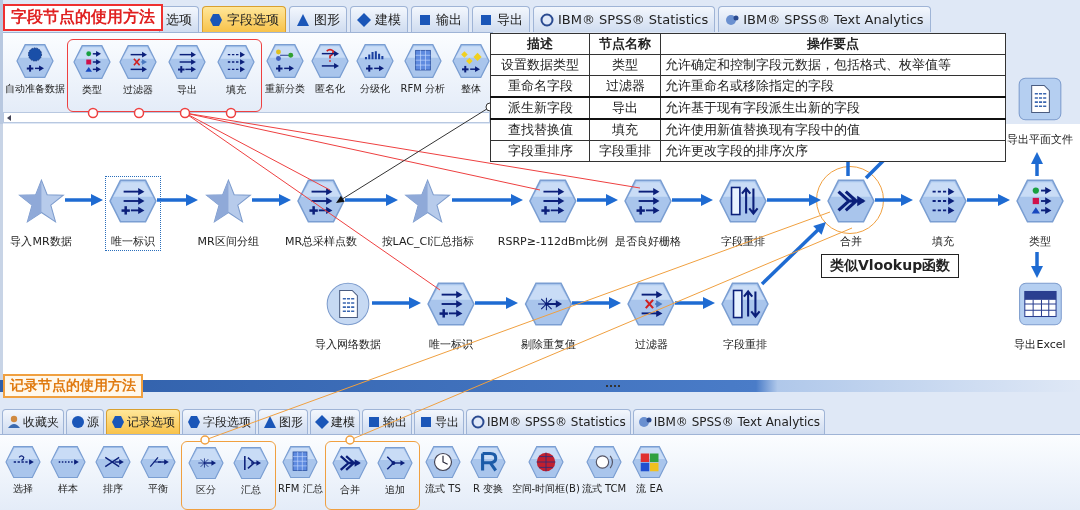 The width and height of the screenshot is (1080, 510). What do you see at coordinates (540, 130) in the screenshot?
I see `table-cell: 查找替换值` at bounding box center [540, 130].